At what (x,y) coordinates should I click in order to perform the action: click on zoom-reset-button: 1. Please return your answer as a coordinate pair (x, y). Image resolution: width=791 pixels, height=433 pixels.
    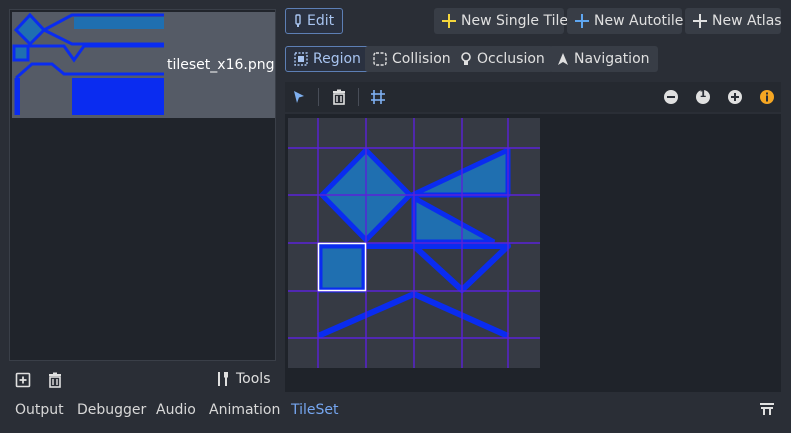
    Looking at the image, I should click on (703, 97).